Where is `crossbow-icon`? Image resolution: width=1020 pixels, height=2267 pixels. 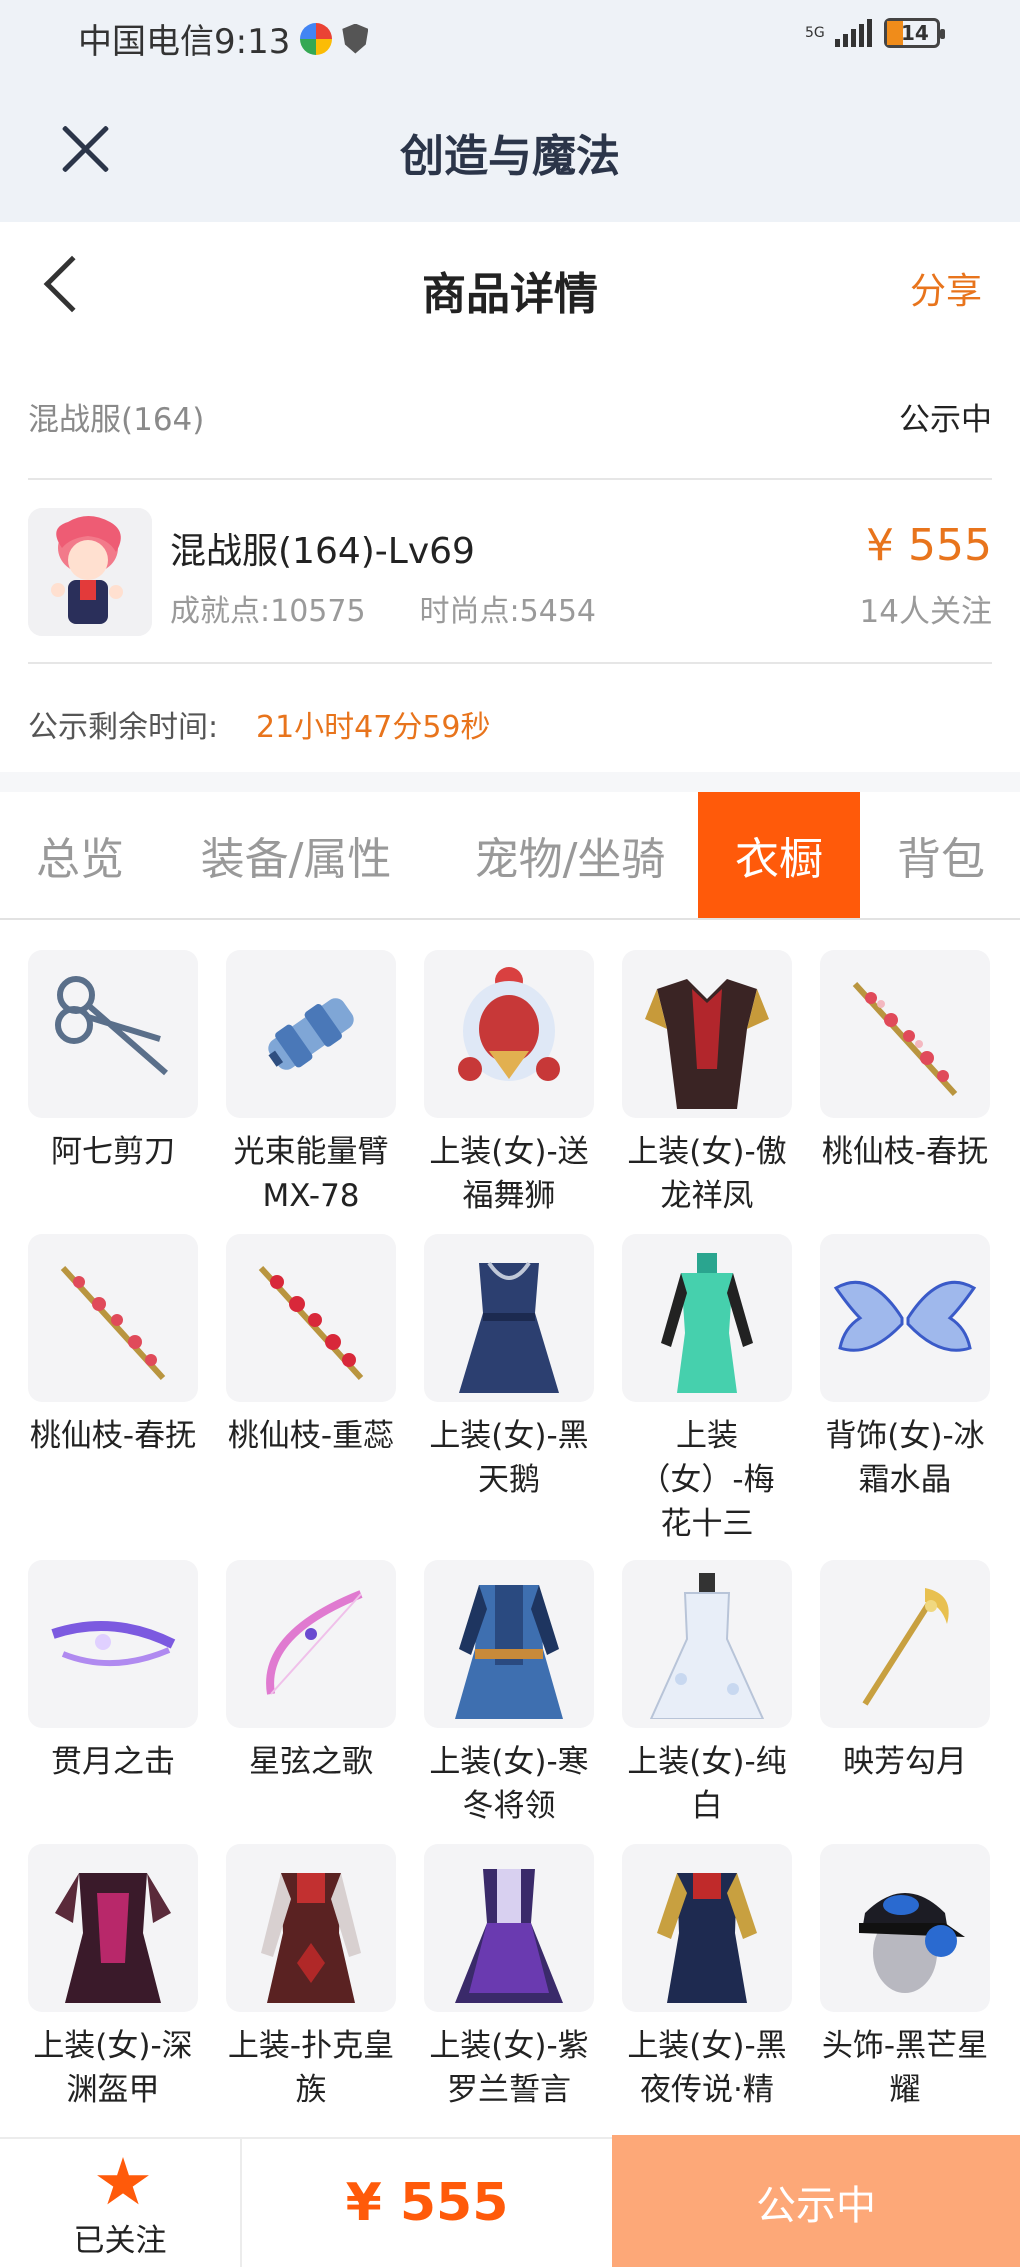
crossbow-icon is located at coordinates (113, 1644).